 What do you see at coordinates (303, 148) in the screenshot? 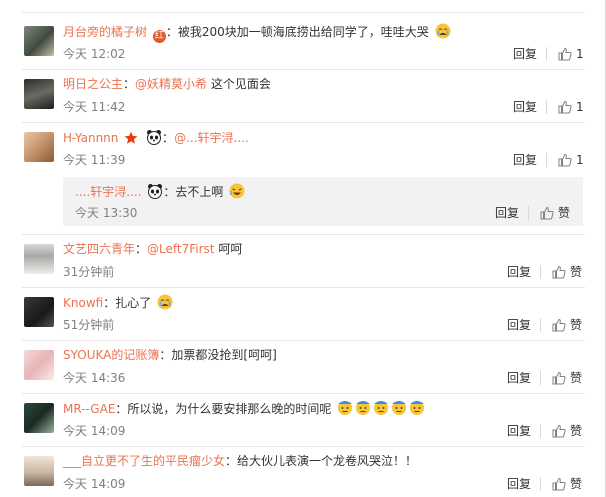
I see `comment-item: H-Yannnn ：@...轩宇浔.... 今天 11:39 回复 1` at bounding box center [303, 148].